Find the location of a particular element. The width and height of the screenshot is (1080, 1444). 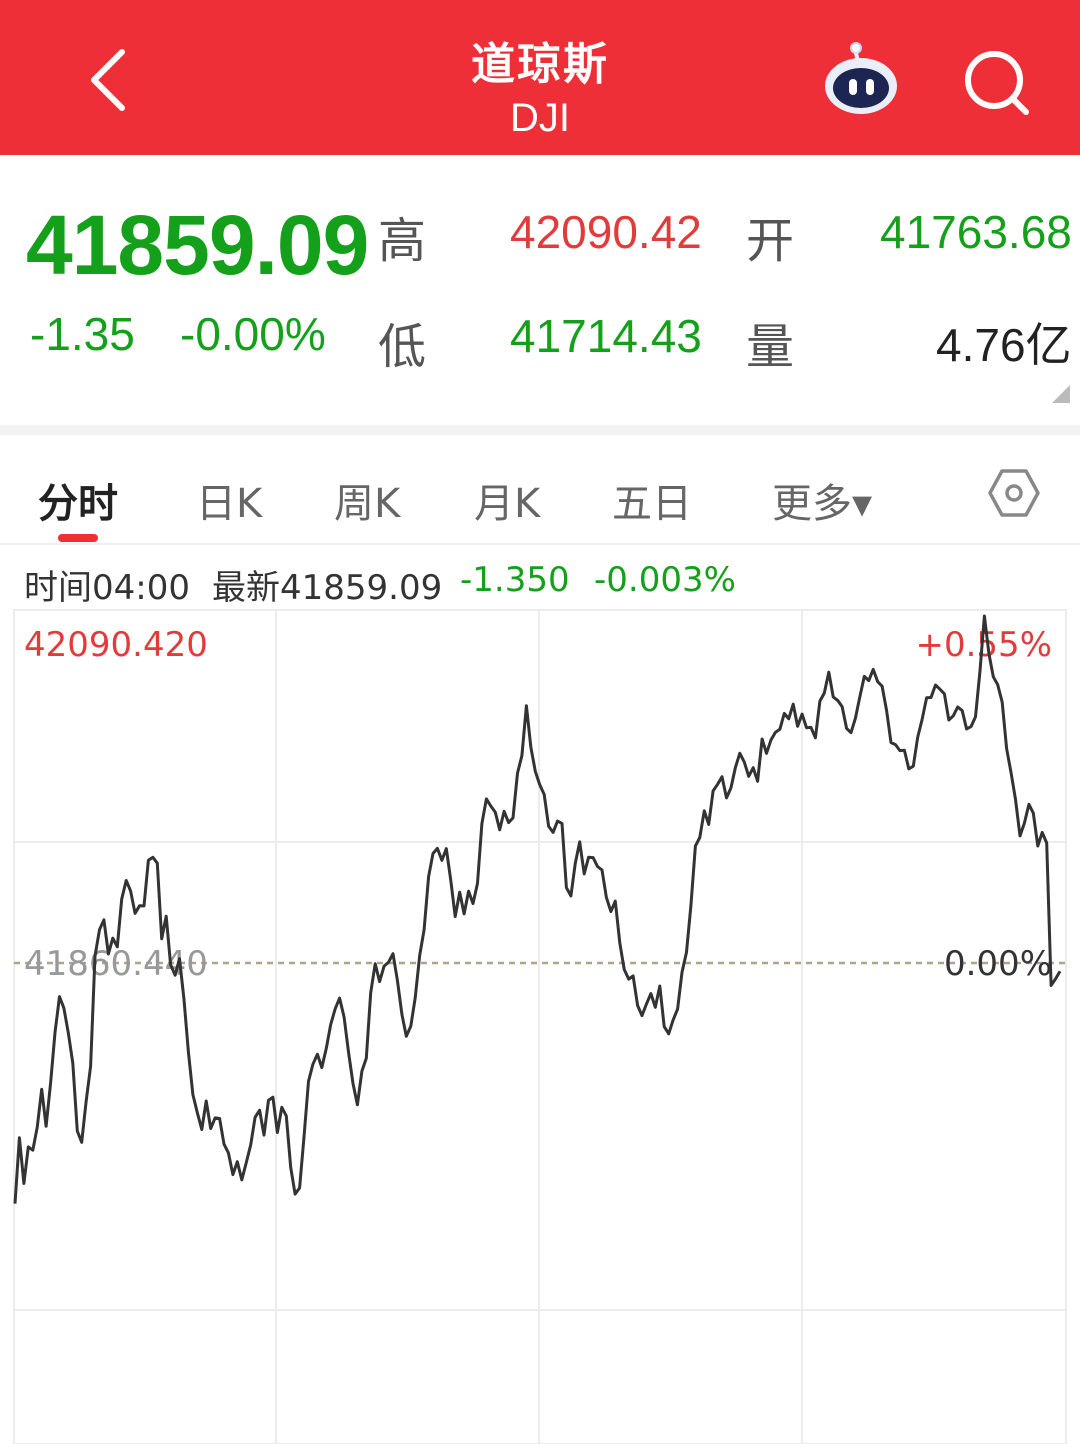

crosshair-info-bar: 时间04:00 最新41859.09 -1.350 -0.003% is located at coordinates (540, 582).